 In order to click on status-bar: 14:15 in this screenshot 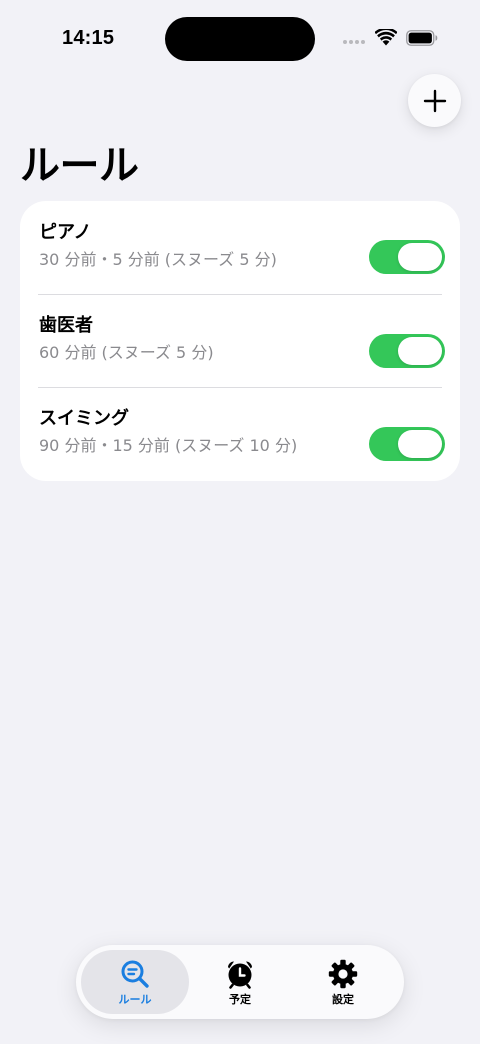, I will do `click(240, 40)`.